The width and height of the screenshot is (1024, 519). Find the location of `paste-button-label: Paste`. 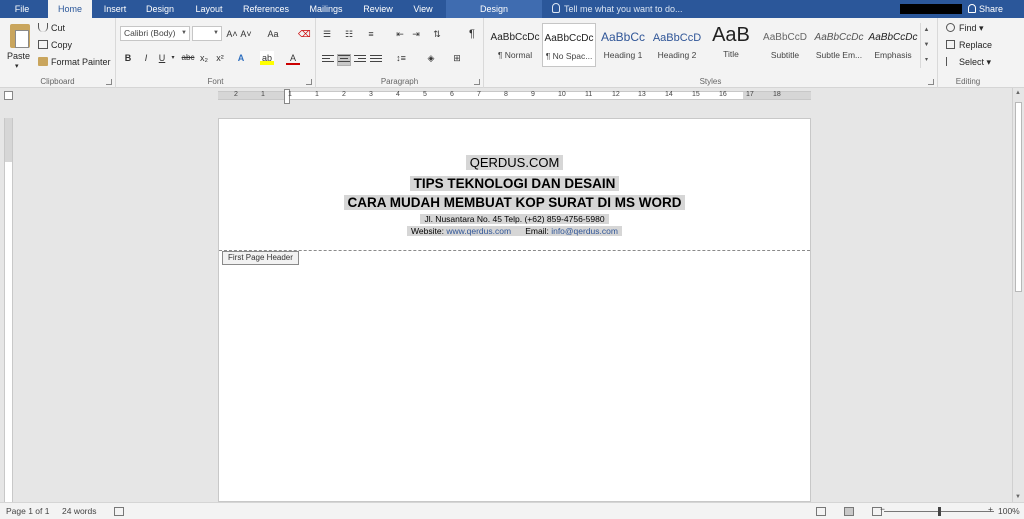

paste-button-label: Paste is located at coordinates (18, 56).